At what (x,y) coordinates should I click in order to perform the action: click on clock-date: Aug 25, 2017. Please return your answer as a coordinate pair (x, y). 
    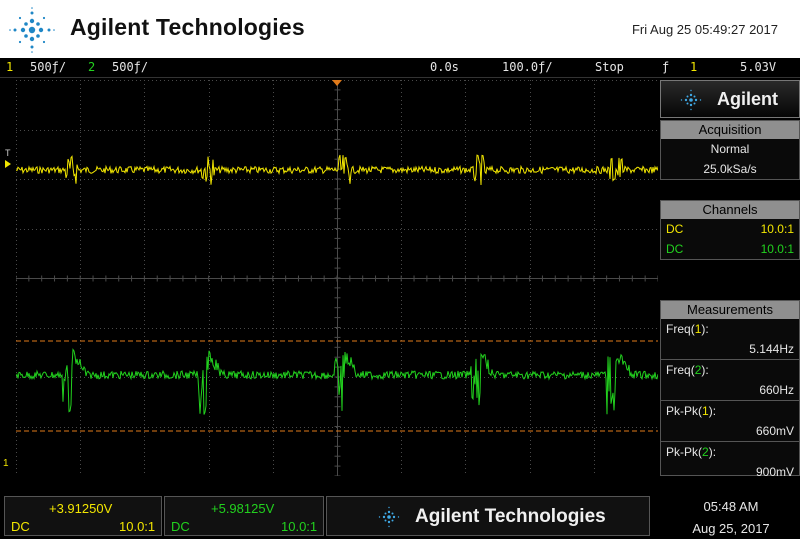
    Looking at the image, I should click on (731, 528).